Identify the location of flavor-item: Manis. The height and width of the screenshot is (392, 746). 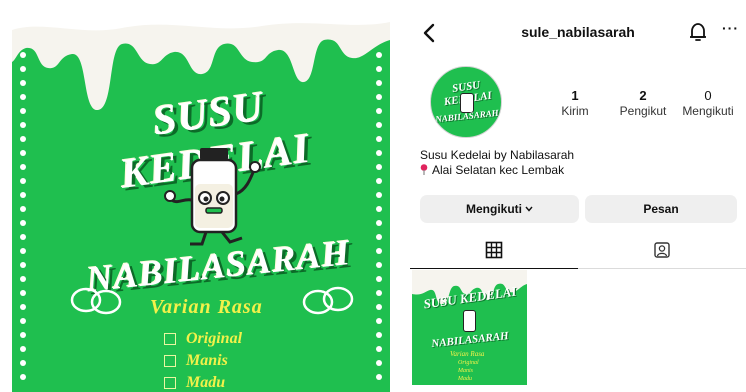
(196, 361).